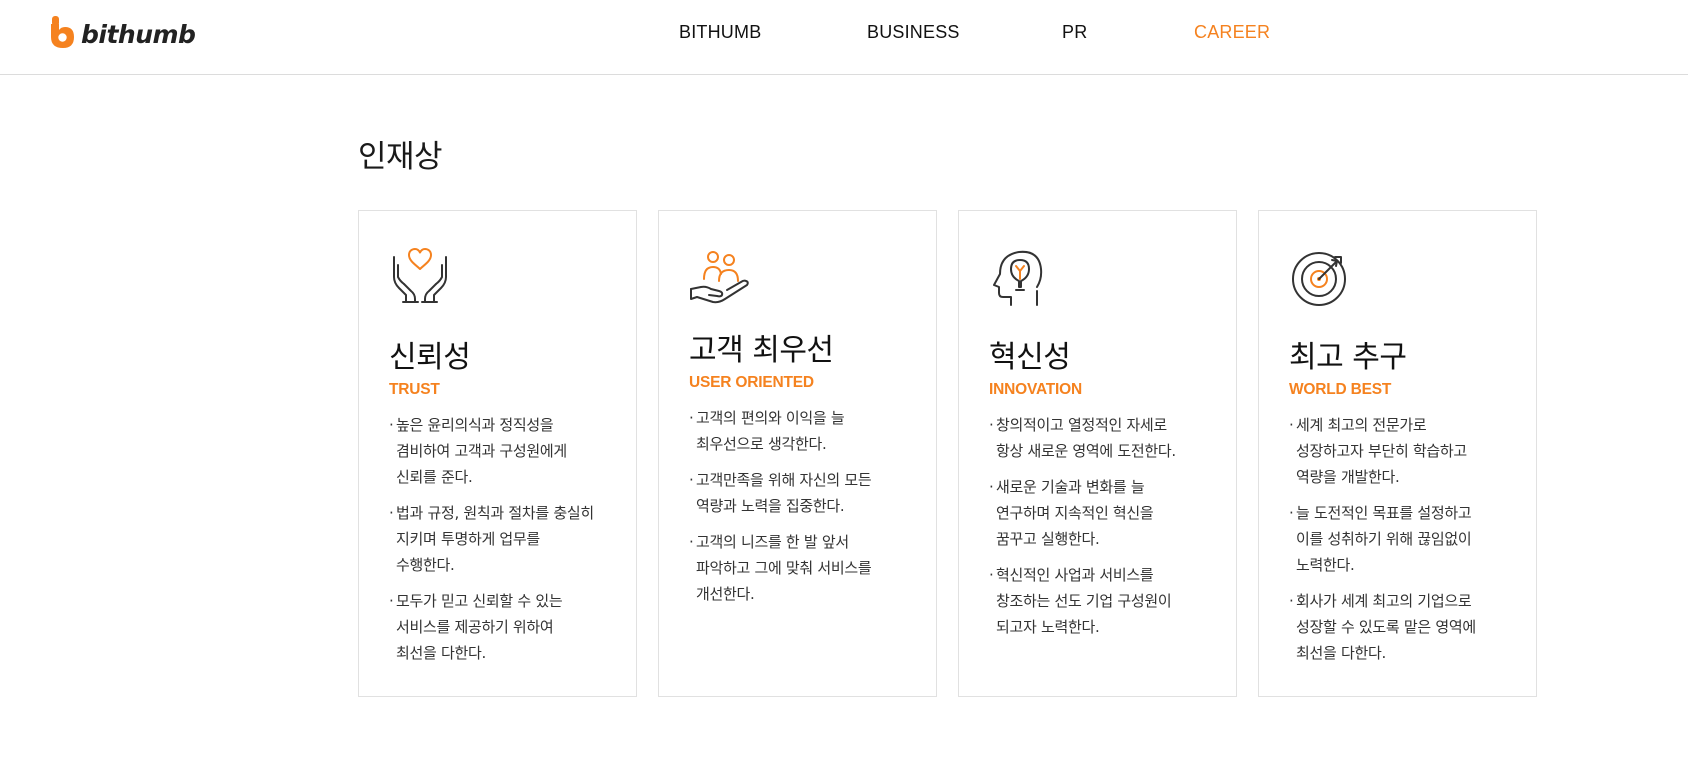 The height and width of the screenshot is (764, 1688). Describe the element at coordinates (420, 275) in the screenshot. I see `hands-heart-icon` at that location.